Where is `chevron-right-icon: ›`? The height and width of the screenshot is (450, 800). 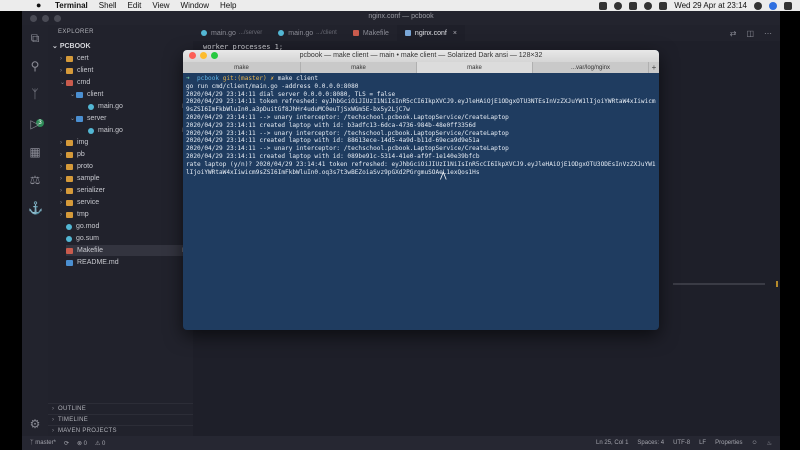 chevron-right-icon: › is located at coordinates (53, 431).